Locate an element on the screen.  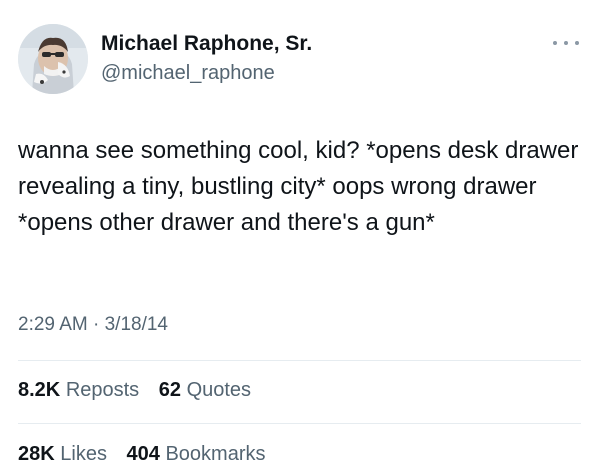
author-name: Michael Raphone, Sr. is located at coordinates (206, 44).